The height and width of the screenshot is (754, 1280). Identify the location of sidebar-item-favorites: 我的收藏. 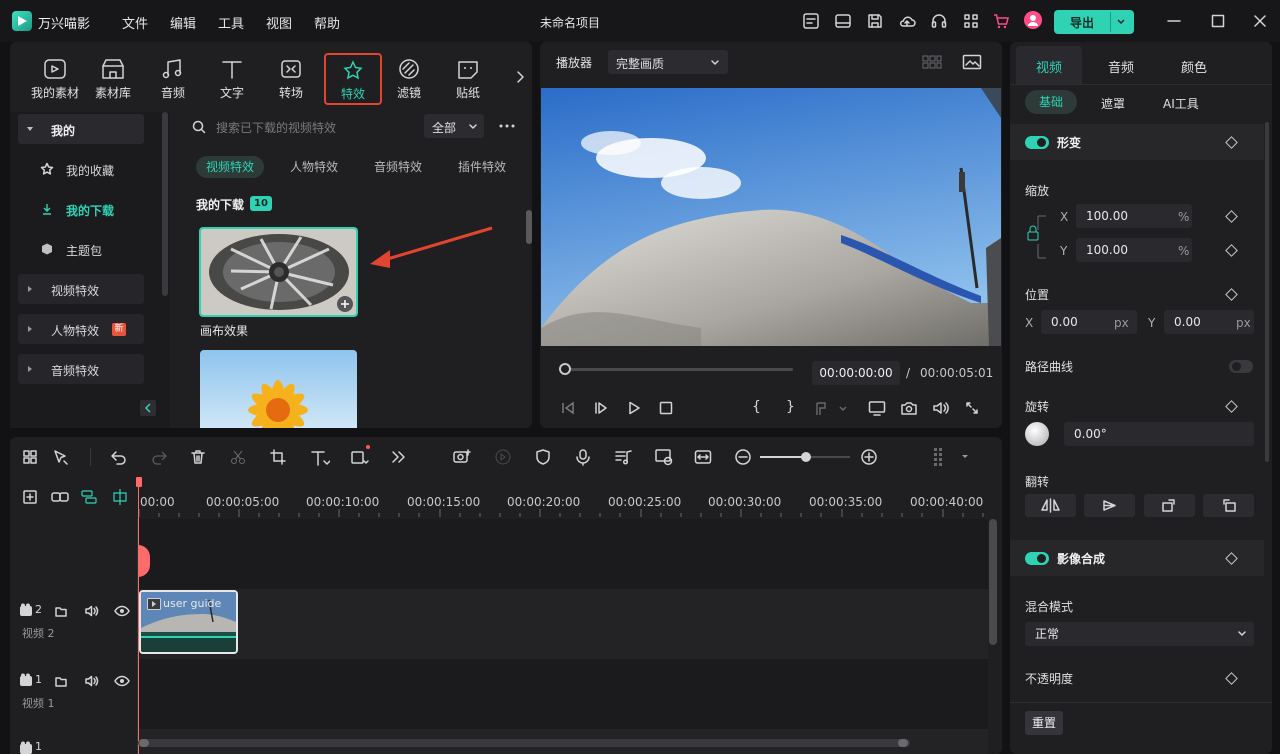
(81, 169).